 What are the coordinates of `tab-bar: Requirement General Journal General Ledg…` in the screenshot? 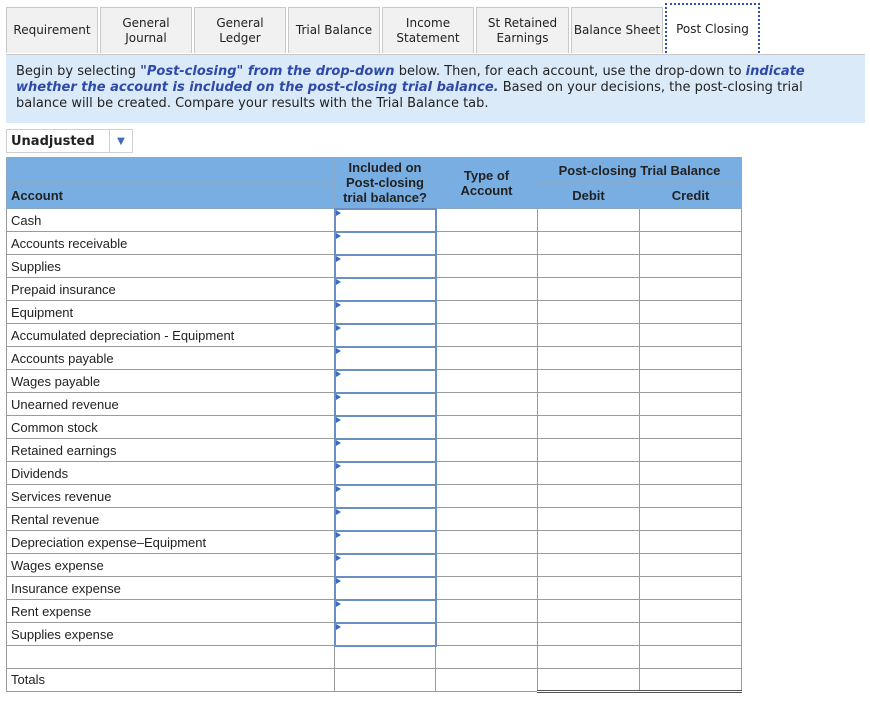 It's located at (384, 28).